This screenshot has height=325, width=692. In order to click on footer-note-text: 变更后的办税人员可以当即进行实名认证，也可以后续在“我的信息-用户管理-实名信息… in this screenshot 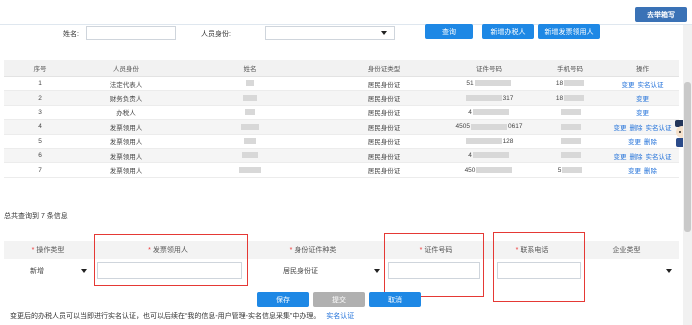, I will do `click(165, 316)`.